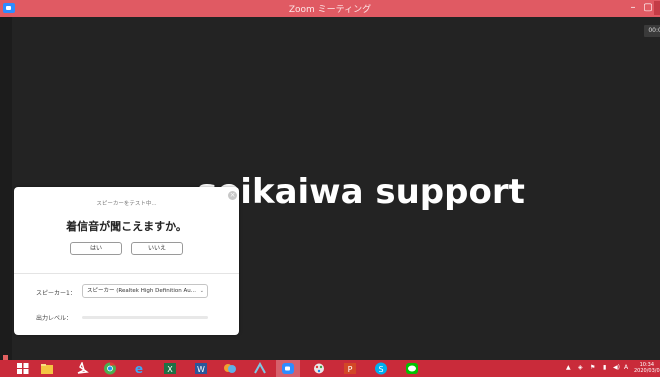 This screenshot has height=377, width=660. I want to click on output-level-meter, so click(145, 317).